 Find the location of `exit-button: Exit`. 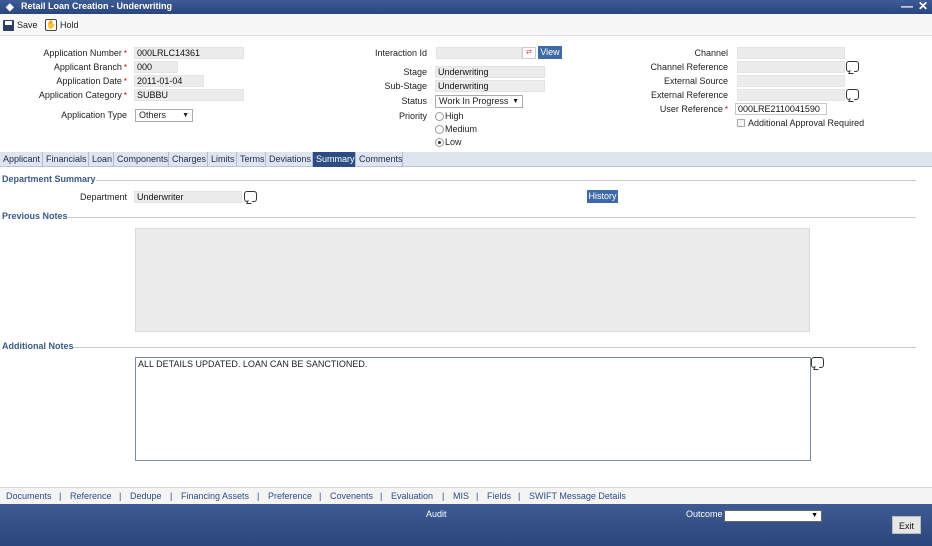

exit-button: Exit is located at coordinates (906, 525).